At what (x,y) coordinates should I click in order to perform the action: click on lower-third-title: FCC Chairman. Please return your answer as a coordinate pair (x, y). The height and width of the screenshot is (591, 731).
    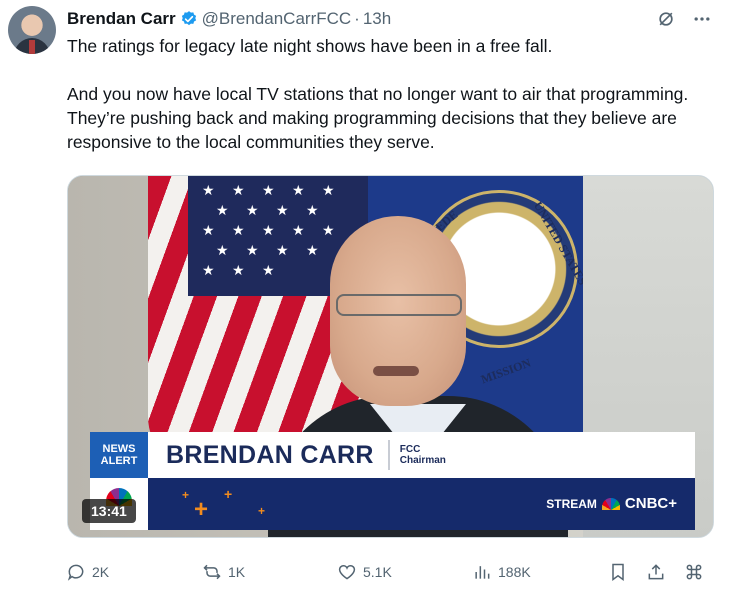
    Looking at the image, I should click on (423, 455).